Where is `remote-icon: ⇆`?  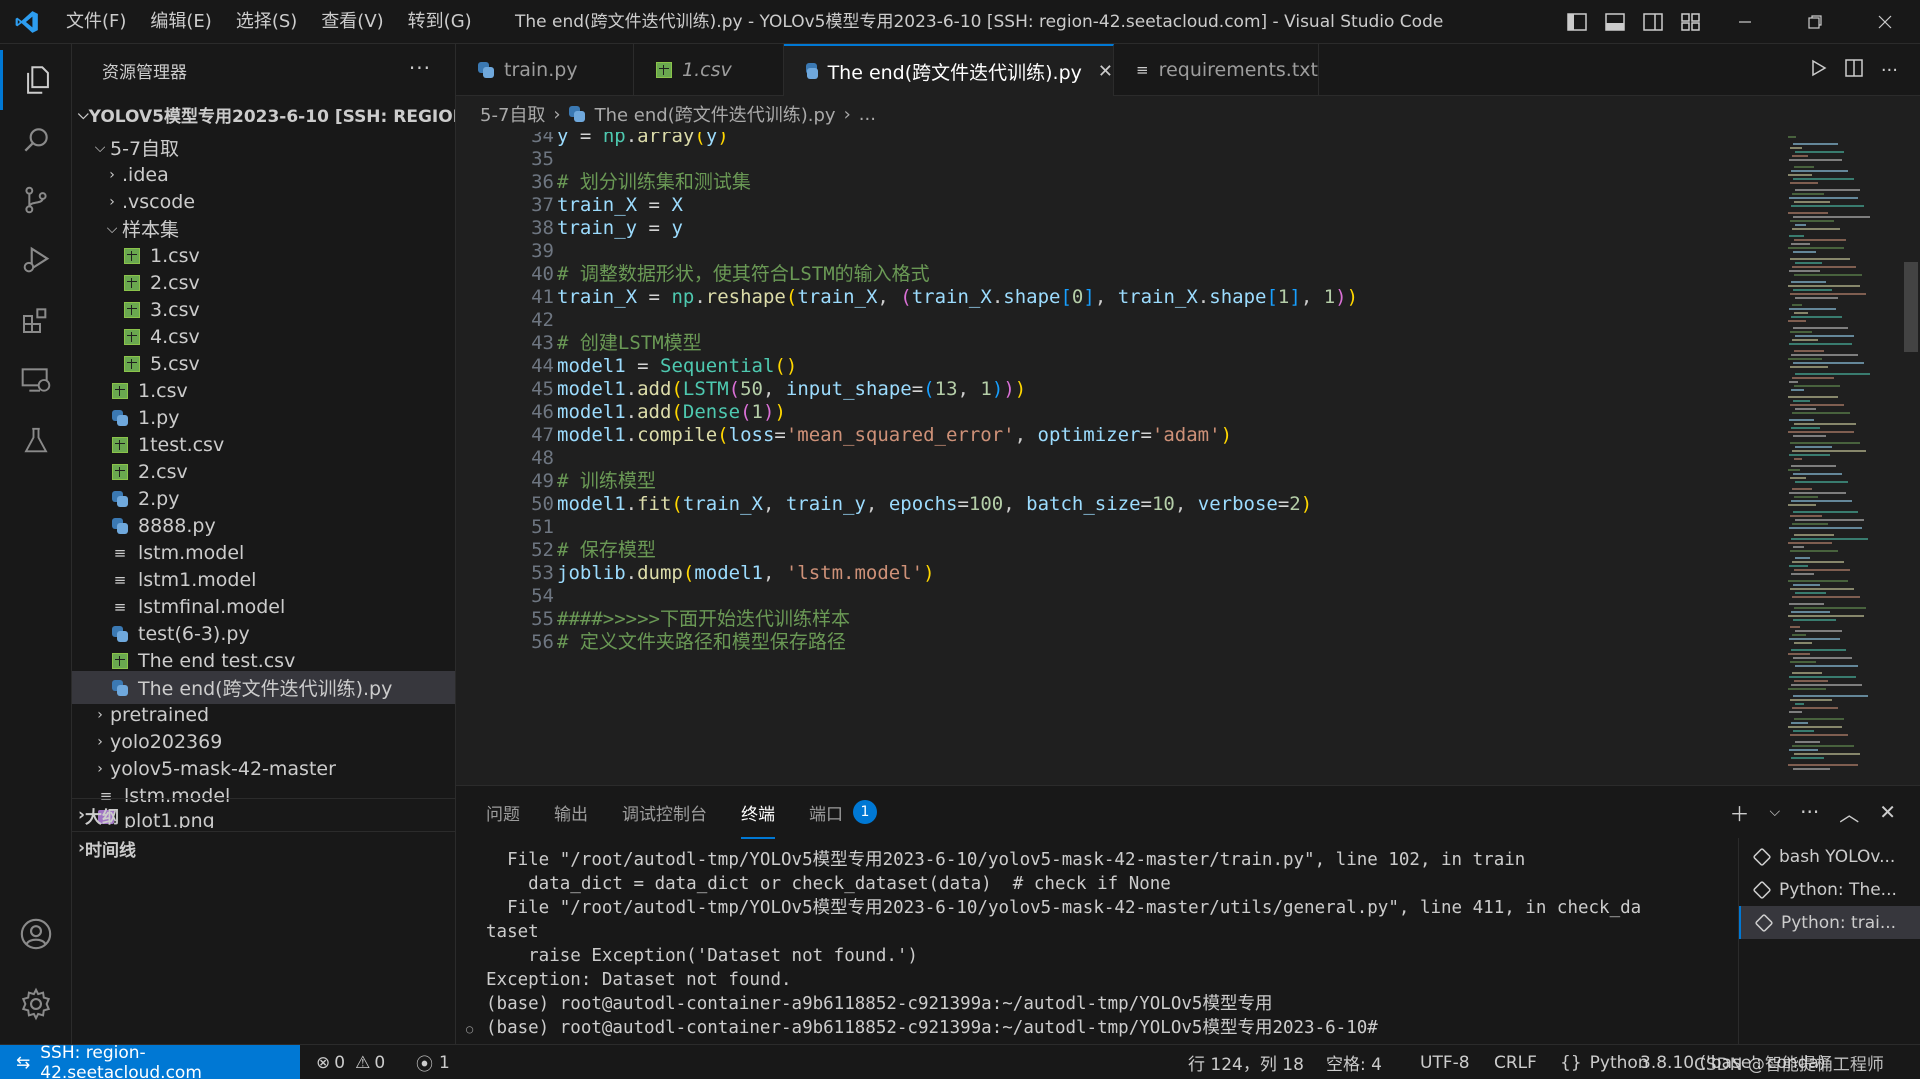 remote-icon: ⇆ is located at coordinates (23, 1062).